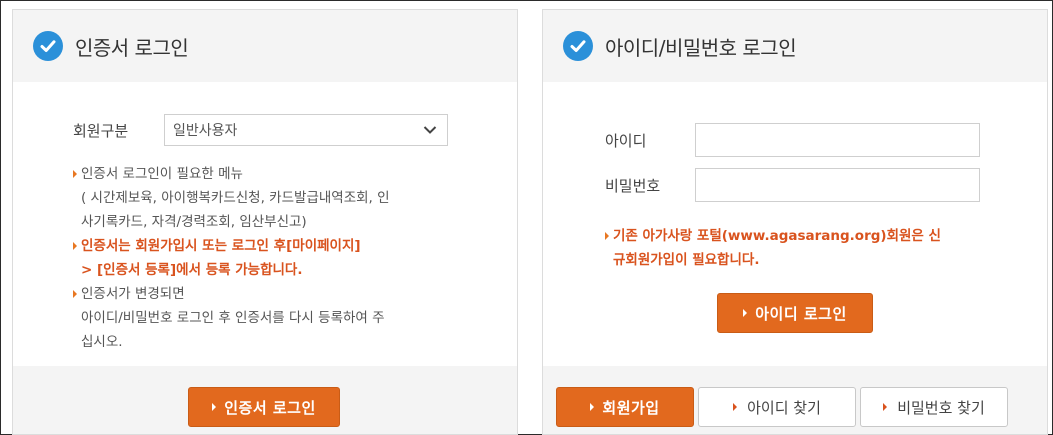  What do you see at coordinates (430, 130) in the screenshot?
I see `chevron-down-icon` at bounding box center [430, 130].